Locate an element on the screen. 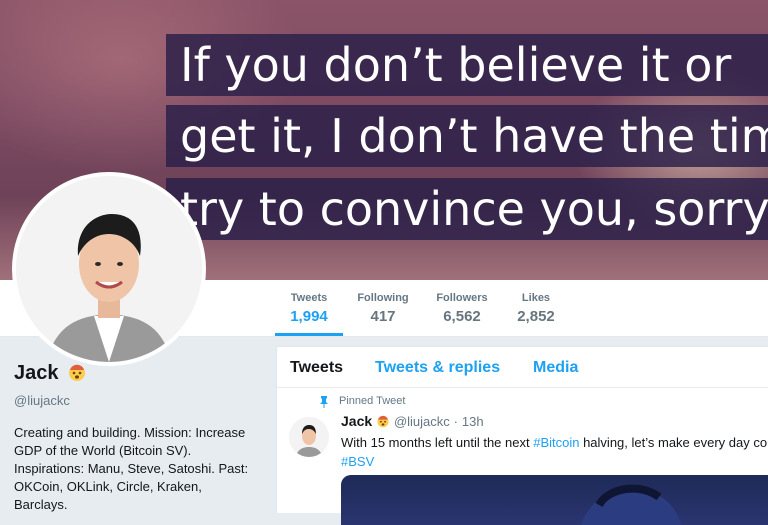  tweet-avatar-portrait-icon is located at coordinates (309, 437).